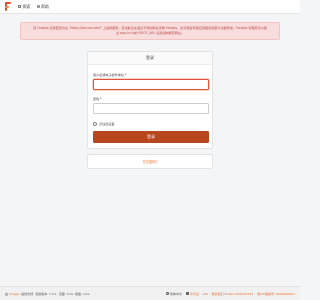 Image resolution: width=320 pixels, height=300 pixels. I want to click on license-label: 许可证, so click(195, 293).